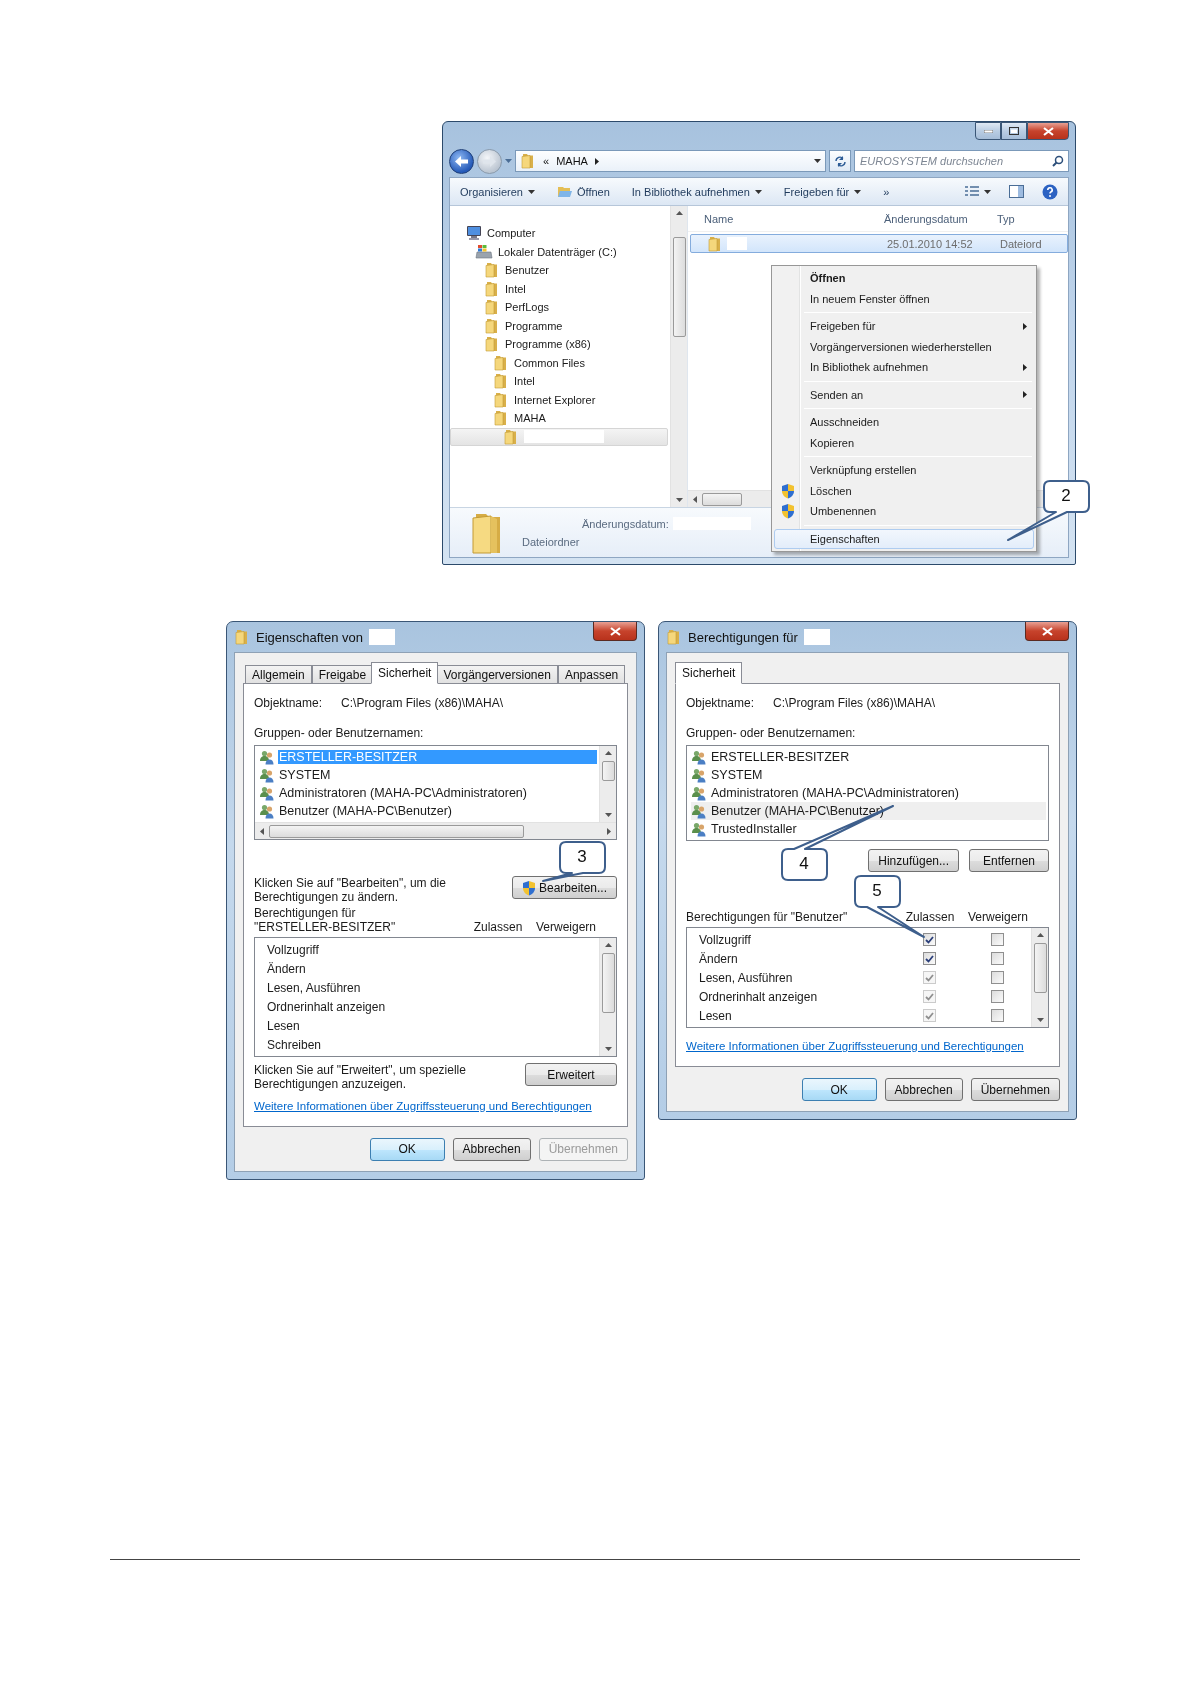 The height and width of the screenshot is (1684, 1191). I want to click on tab: Freigabe, so click(342, 674).